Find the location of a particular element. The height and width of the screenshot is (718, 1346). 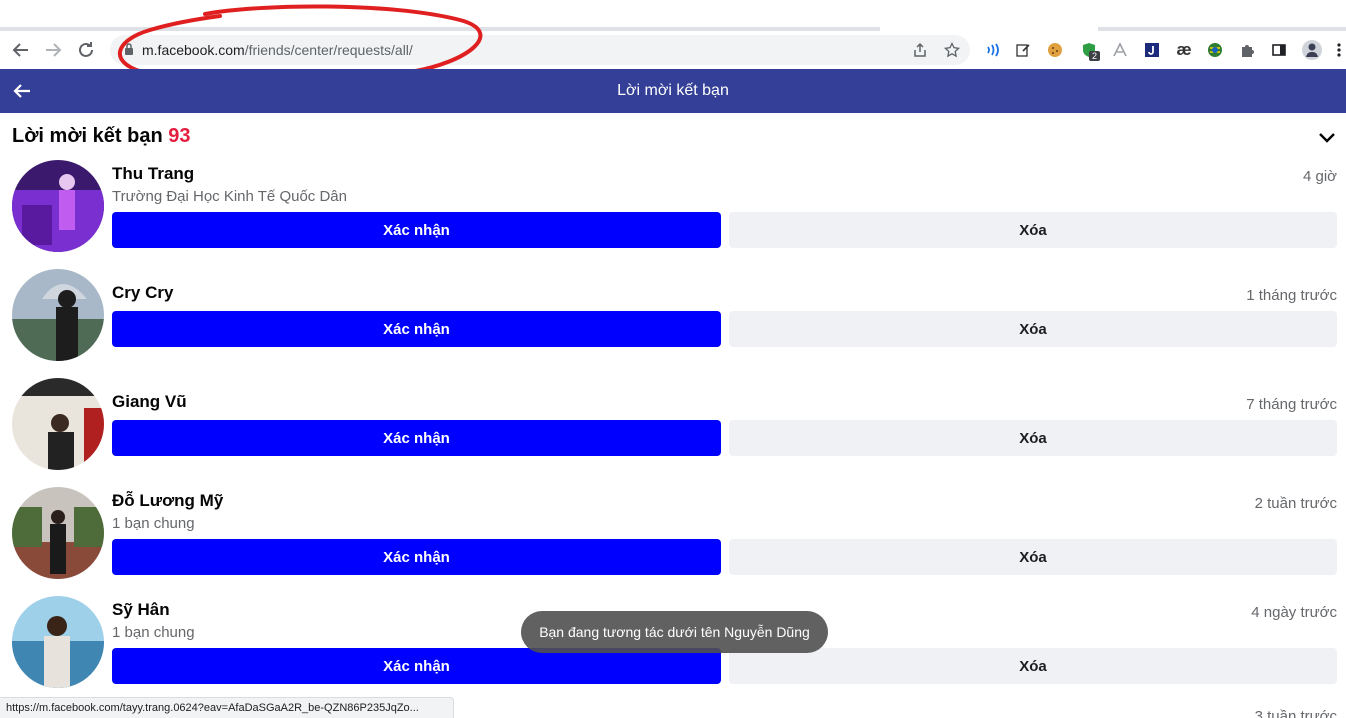

url-path: /friends/center/requests/all/ is located at coordinates (328, 50).